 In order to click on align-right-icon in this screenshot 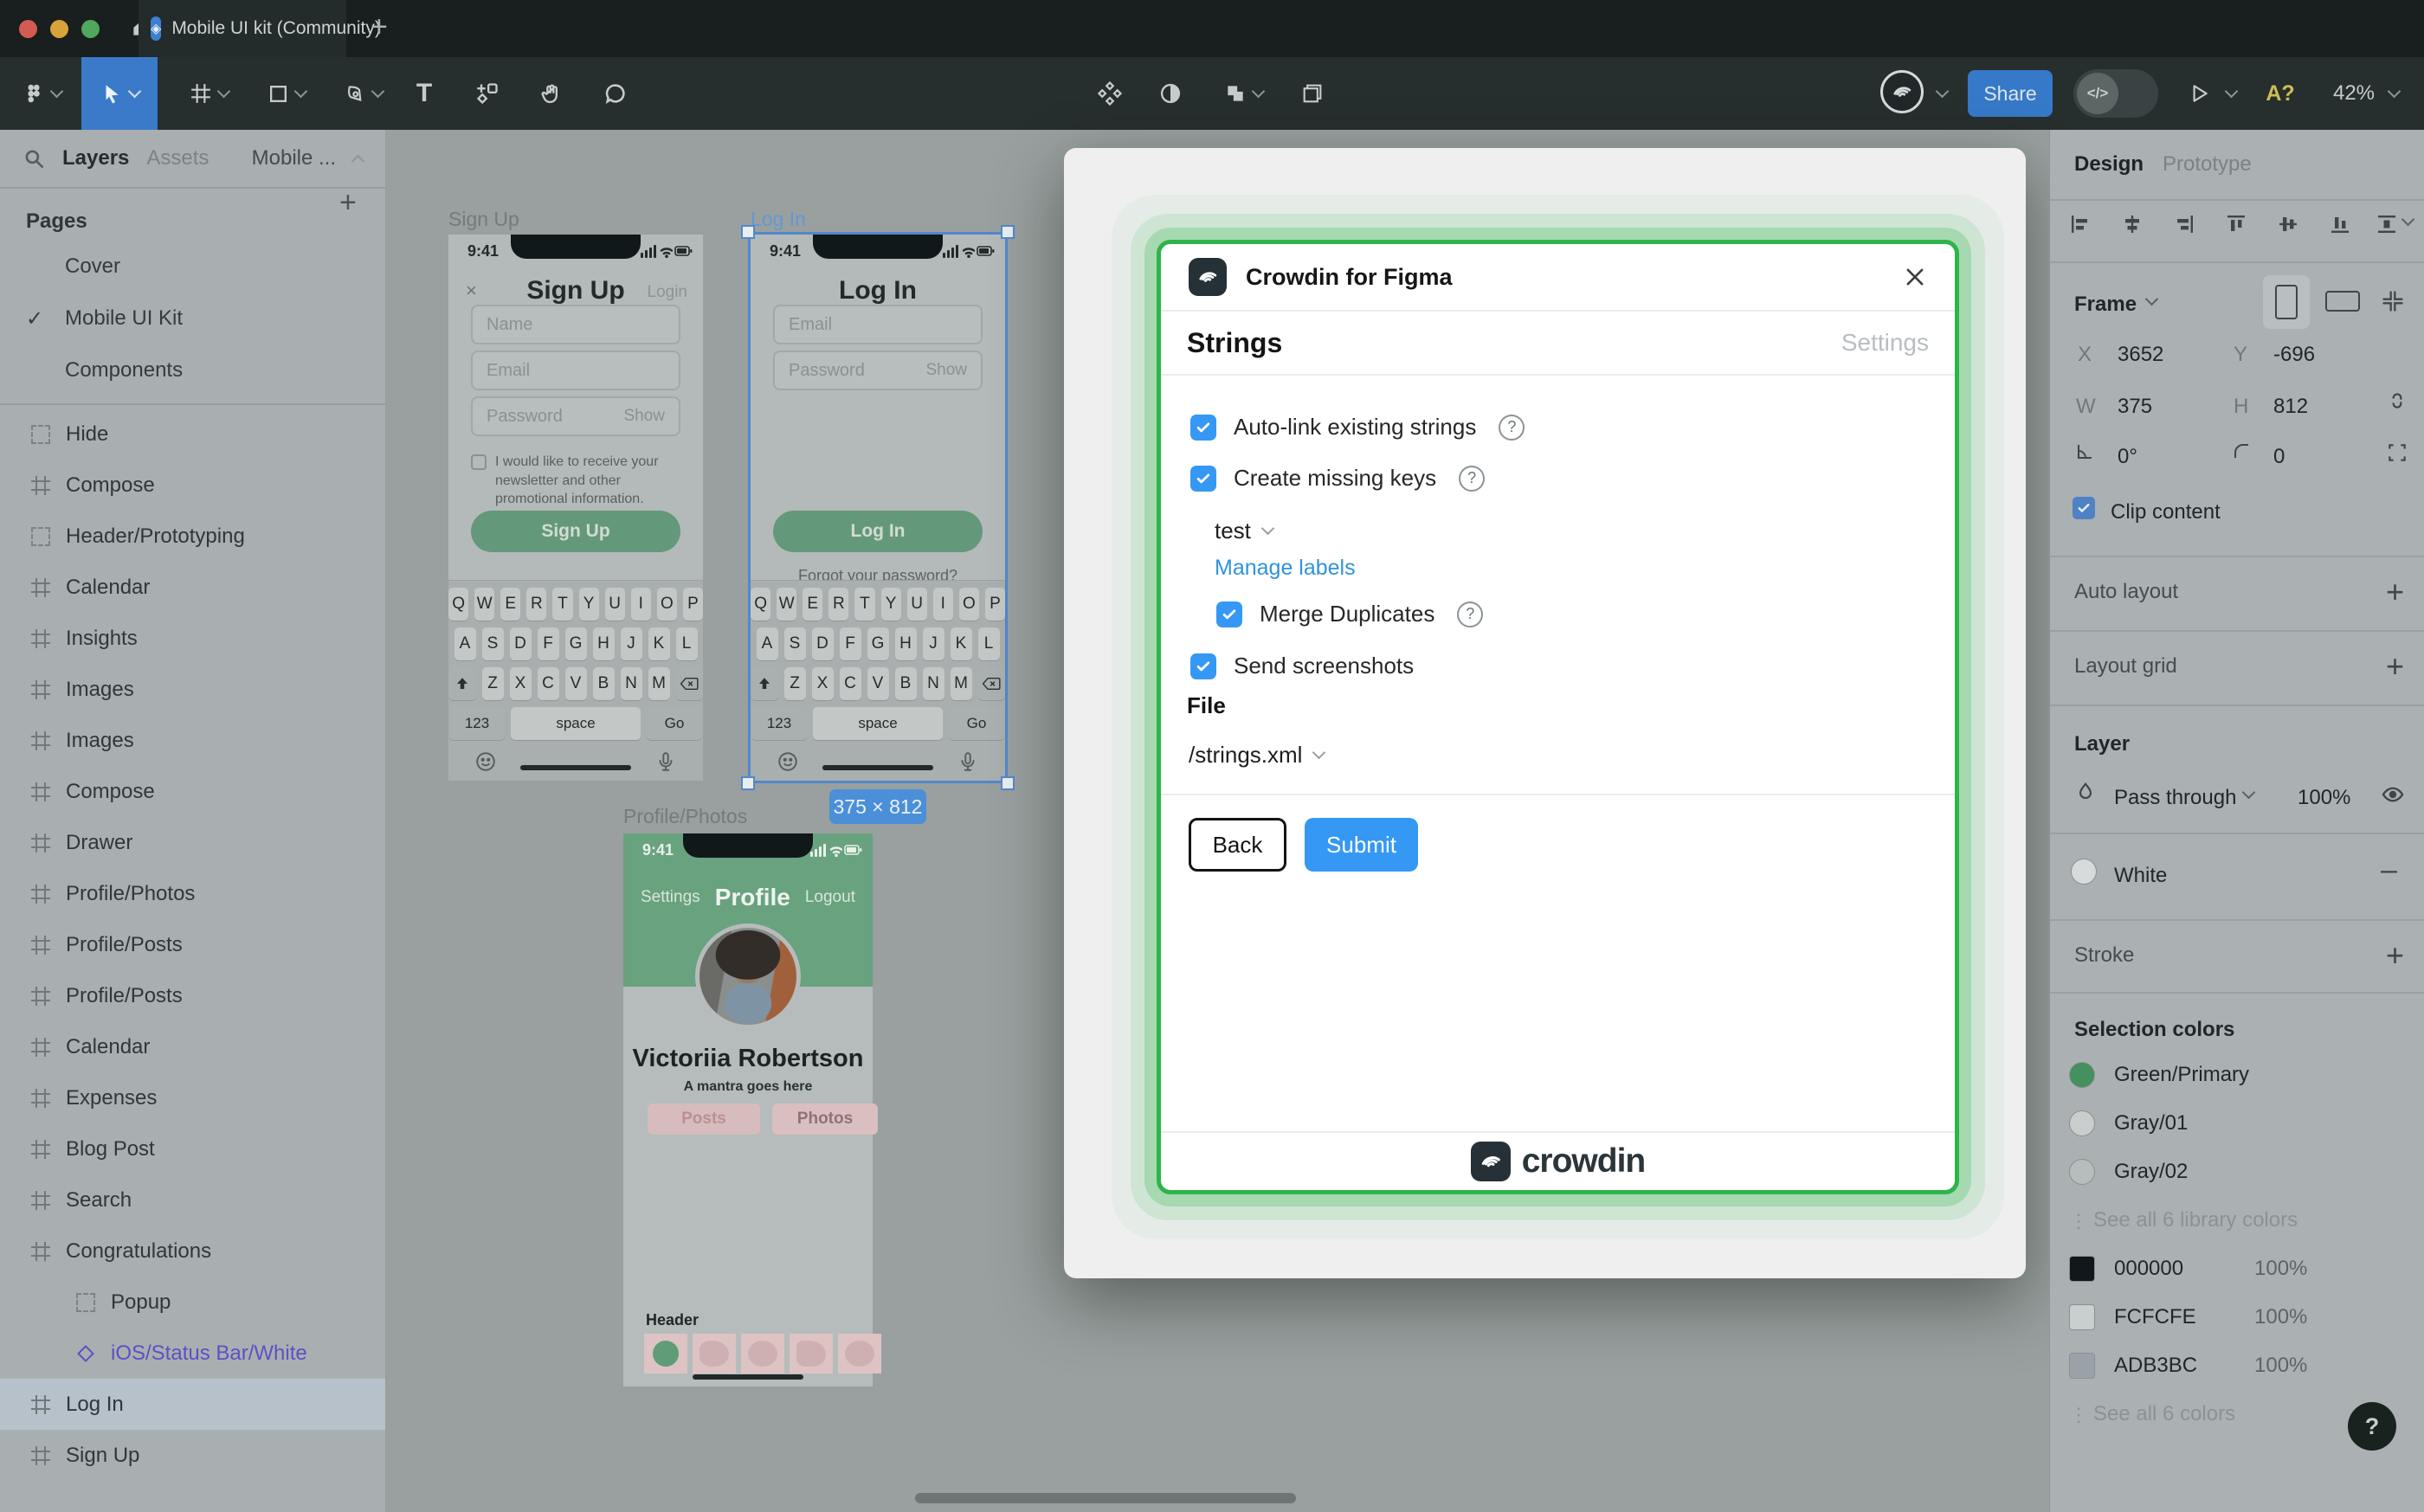, I will do `click(2184, 224)`.